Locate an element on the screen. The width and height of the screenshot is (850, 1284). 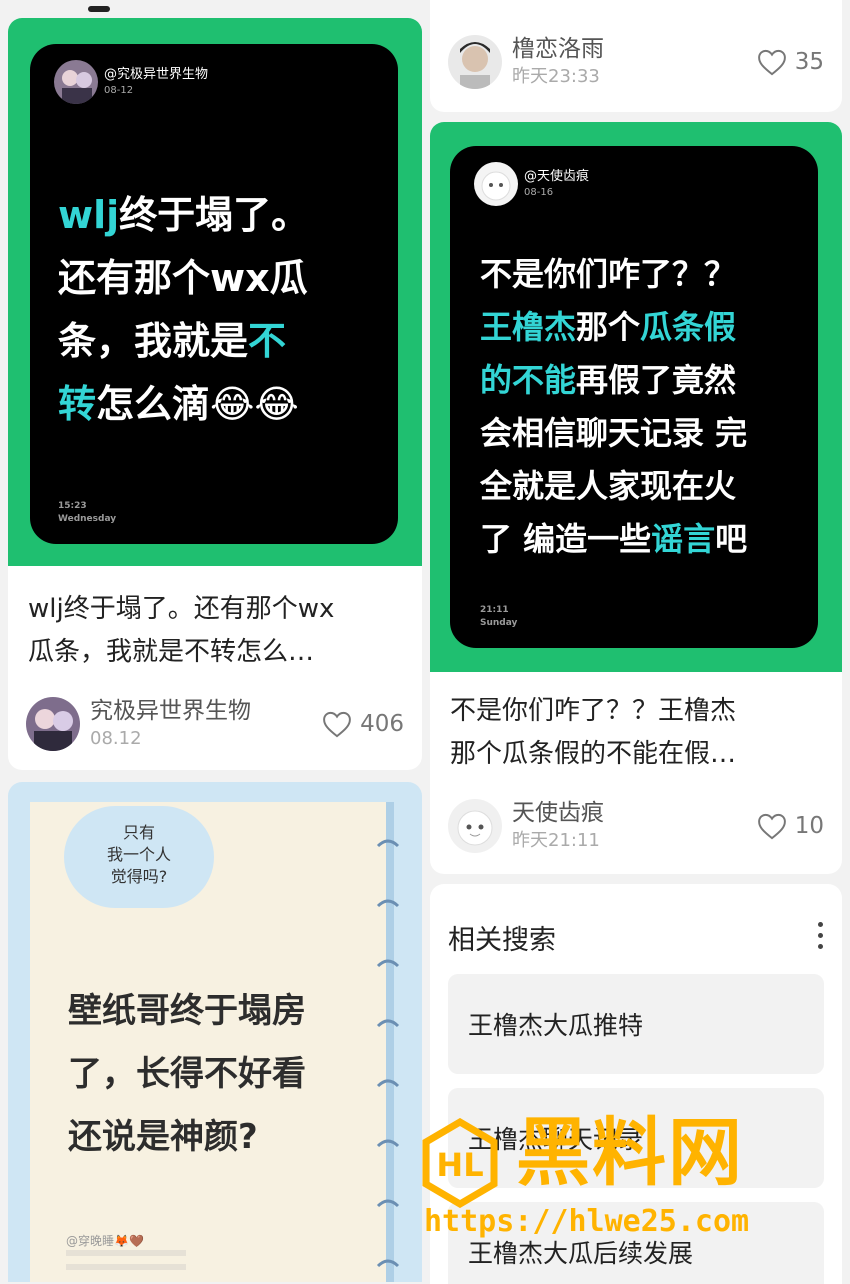
like-count: 406 is located at coordinates (382, 724).